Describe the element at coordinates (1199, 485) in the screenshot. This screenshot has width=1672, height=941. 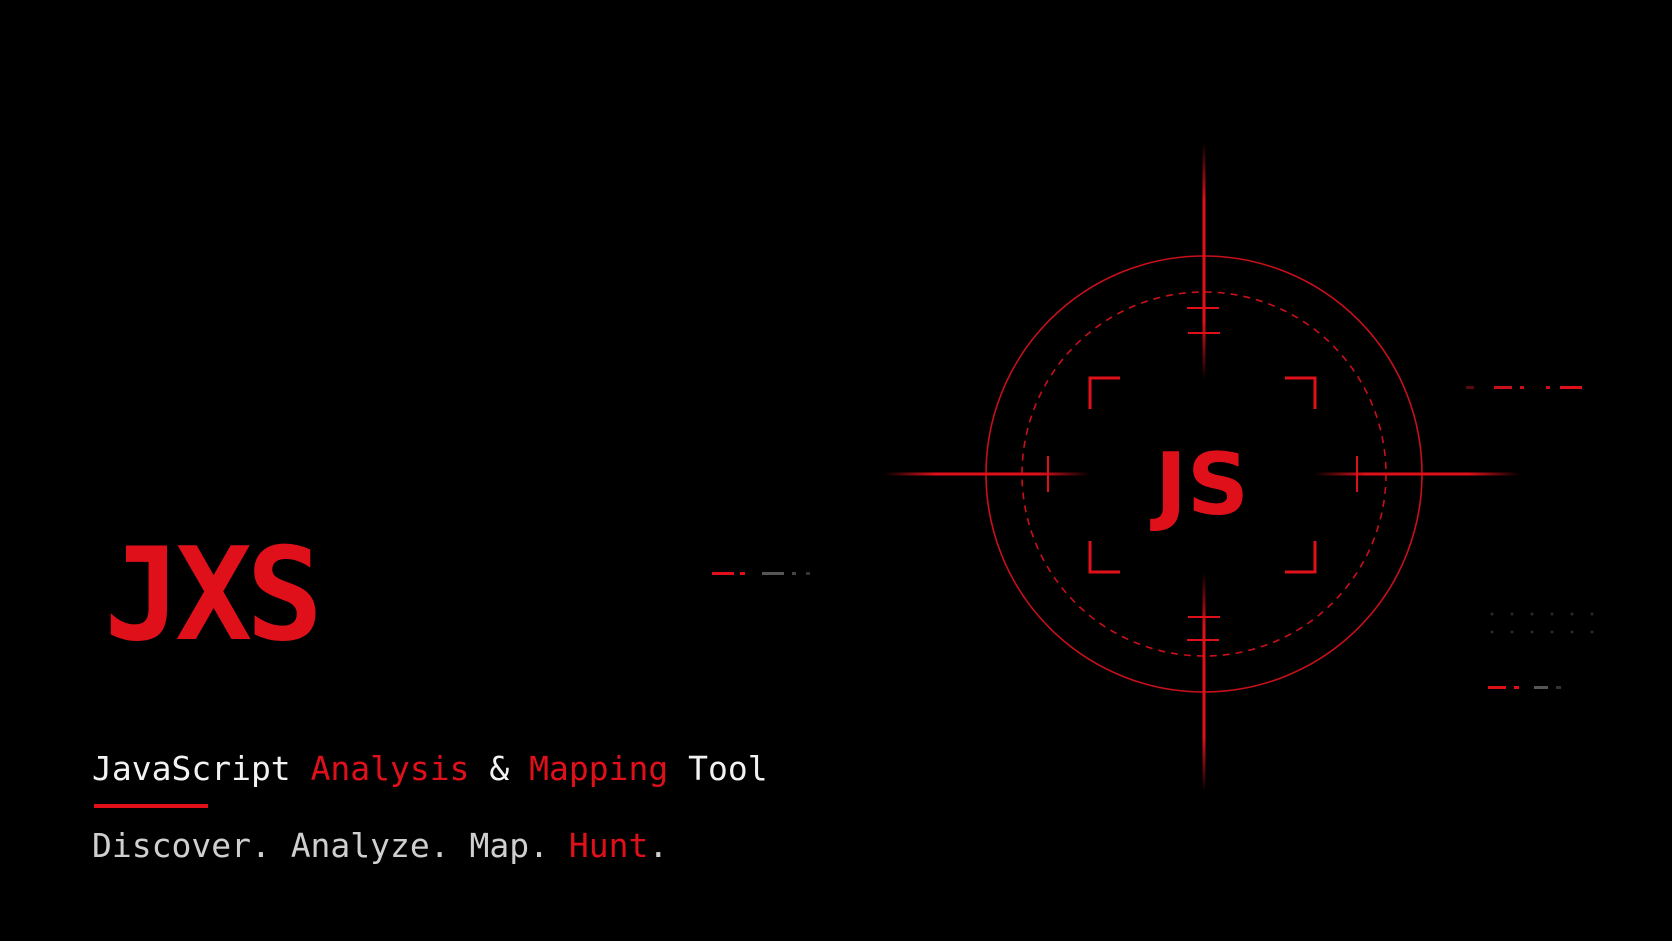
I see `scope-center-text: JS` at that location.